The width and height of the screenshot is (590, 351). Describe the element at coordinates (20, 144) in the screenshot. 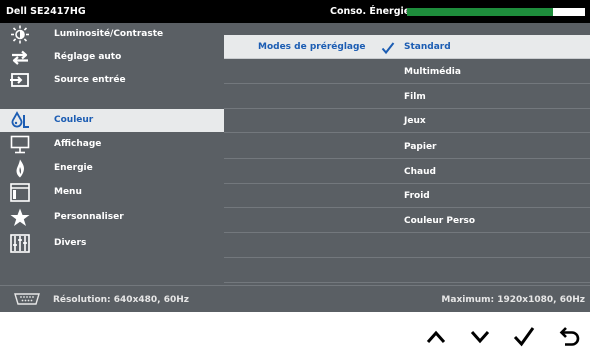

I see `display-icon` at that location.